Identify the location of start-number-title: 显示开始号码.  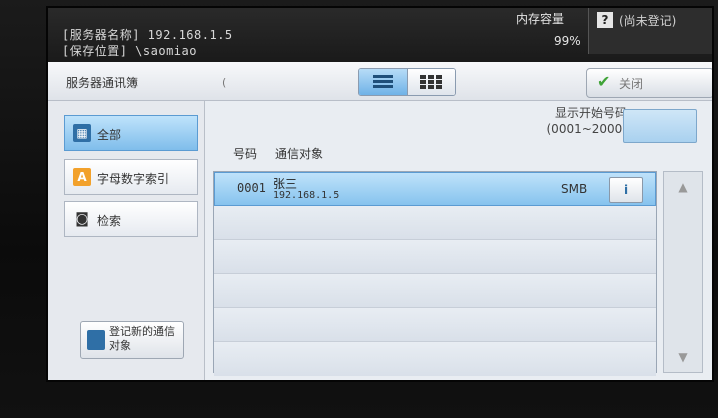
(590, 113).